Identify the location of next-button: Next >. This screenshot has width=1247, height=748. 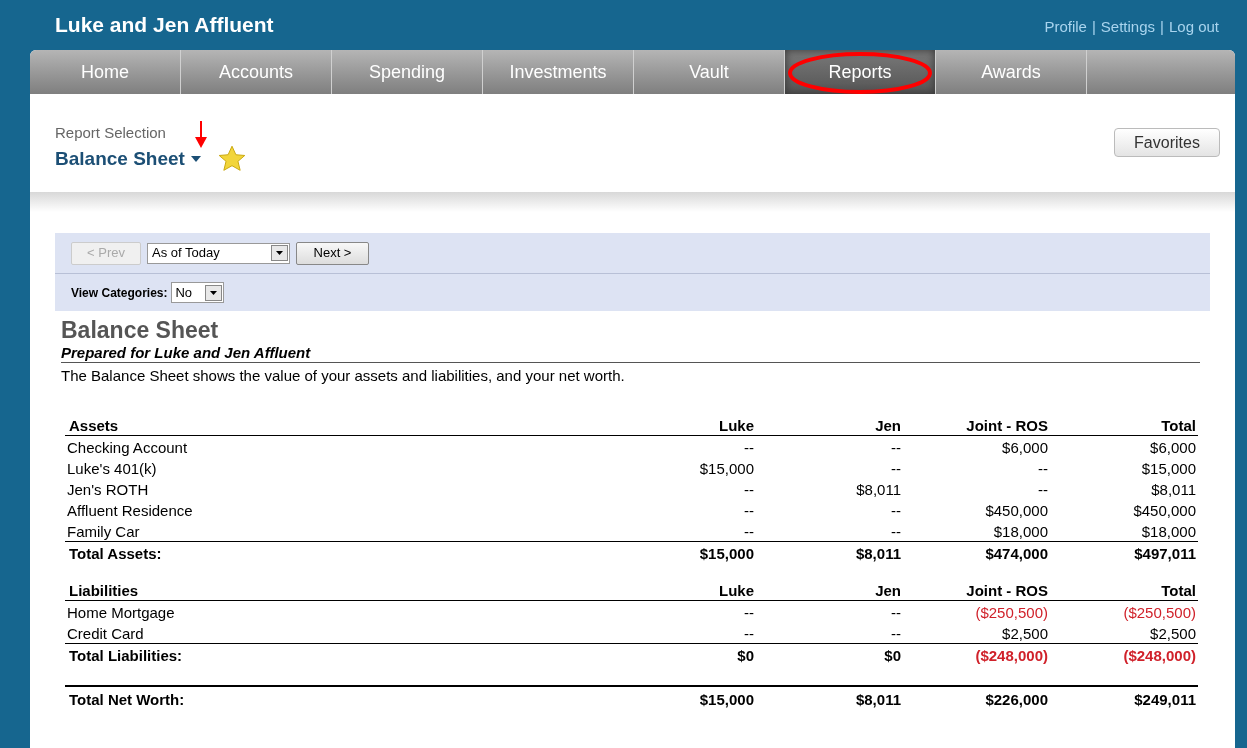
(332, 253).